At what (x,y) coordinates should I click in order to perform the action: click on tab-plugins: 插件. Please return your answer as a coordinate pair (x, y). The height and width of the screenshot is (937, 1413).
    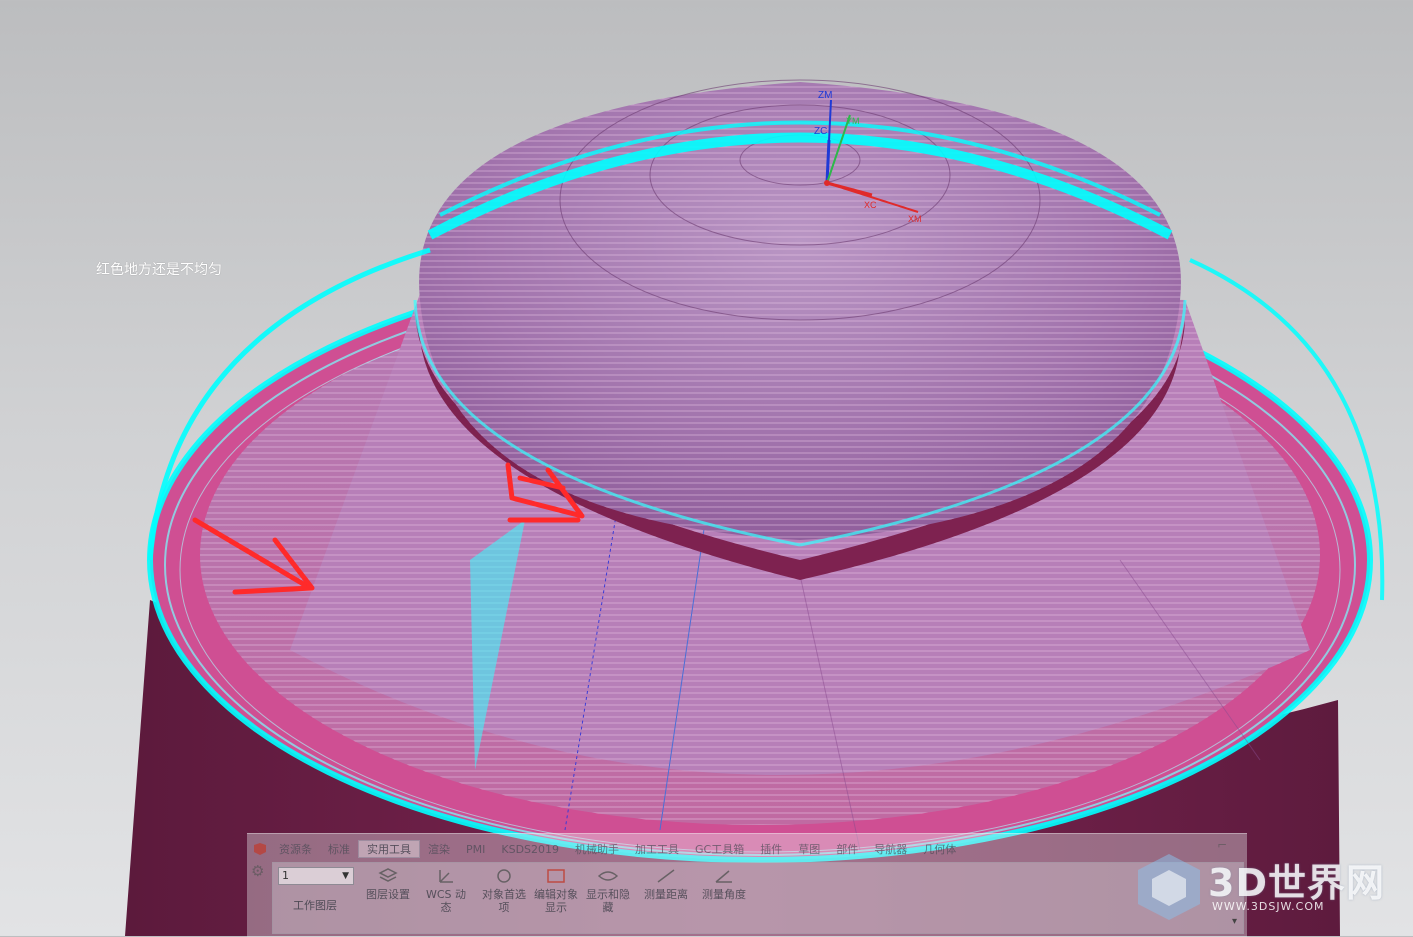
    Looking at the image, I should click on (771, 849).